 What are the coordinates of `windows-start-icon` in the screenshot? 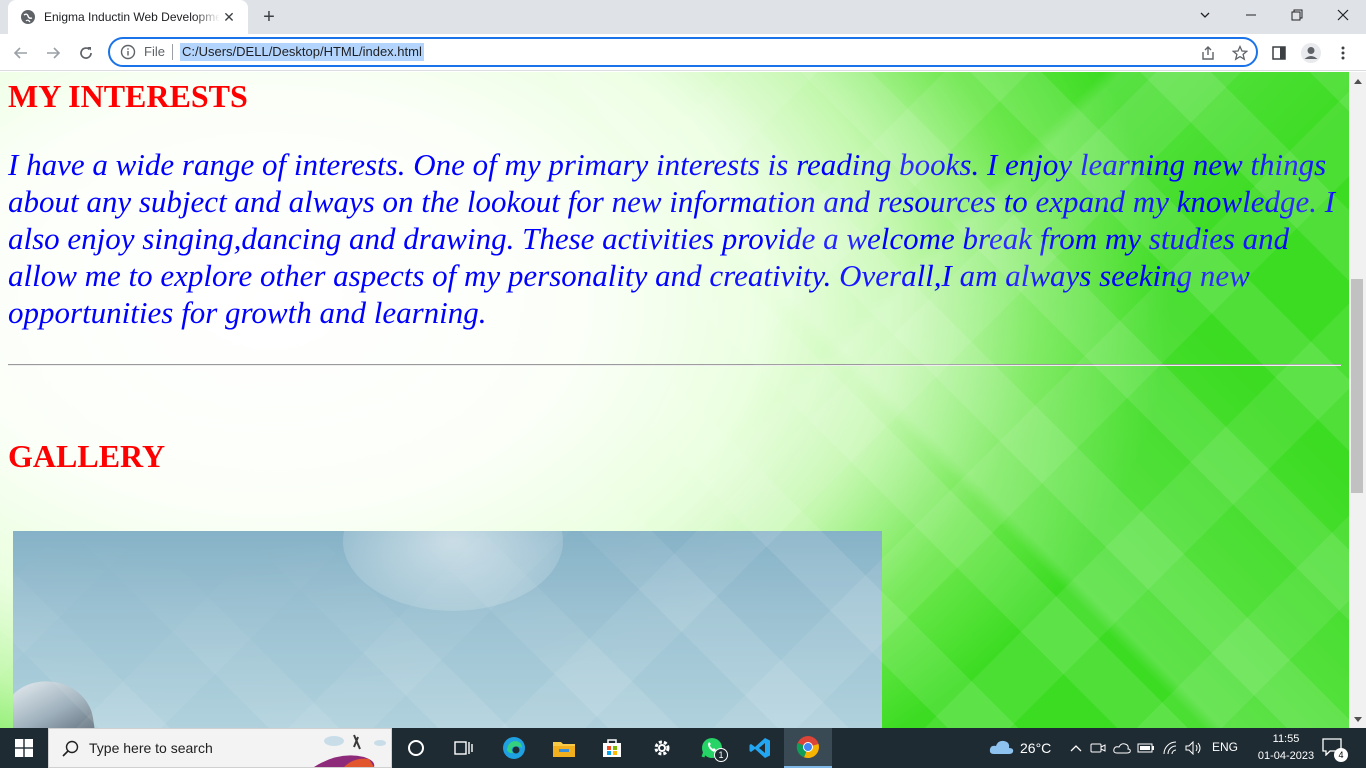 It's located at (24, 748).